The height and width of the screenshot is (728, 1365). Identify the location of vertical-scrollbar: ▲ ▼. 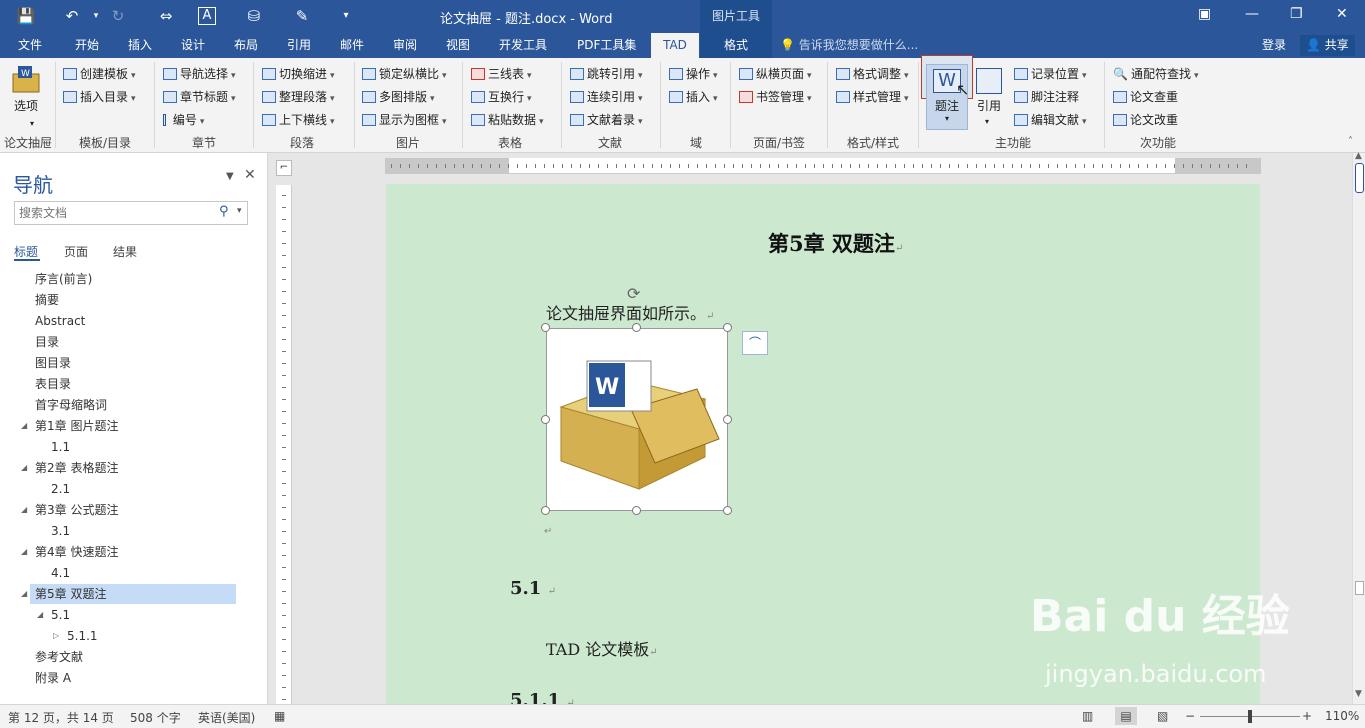
(1358, 427).